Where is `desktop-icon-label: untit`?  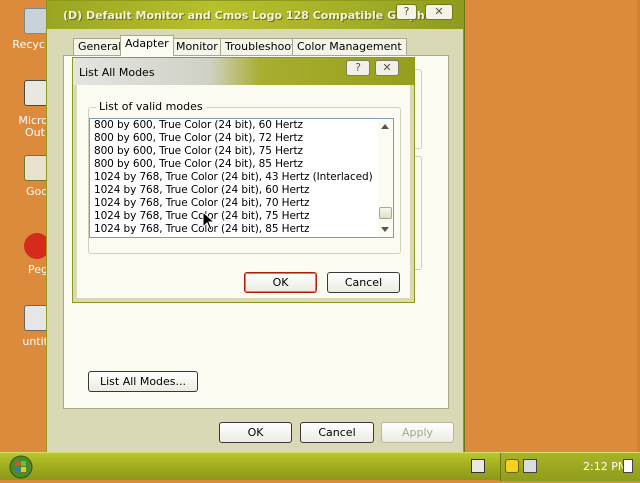
desktop-icon-label: untit is located at coordinates (35, 341).